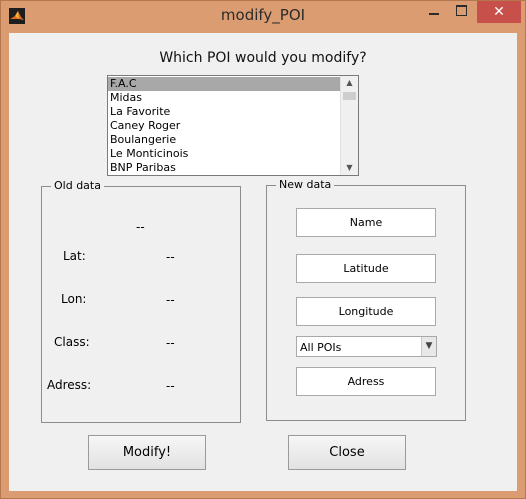  Describe the element at coordinates (224, 112) in the screenshot. I see `list-item: La Favorite` at that location.